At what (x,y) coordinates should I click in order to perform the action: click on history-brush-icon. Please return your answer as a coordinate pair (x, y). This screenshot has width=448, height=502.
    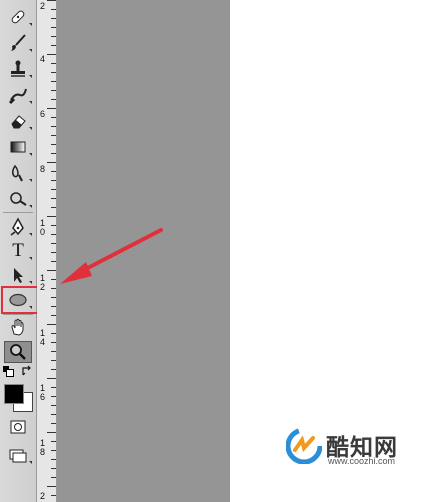
    Looking at the image, I should click on (17, 96).